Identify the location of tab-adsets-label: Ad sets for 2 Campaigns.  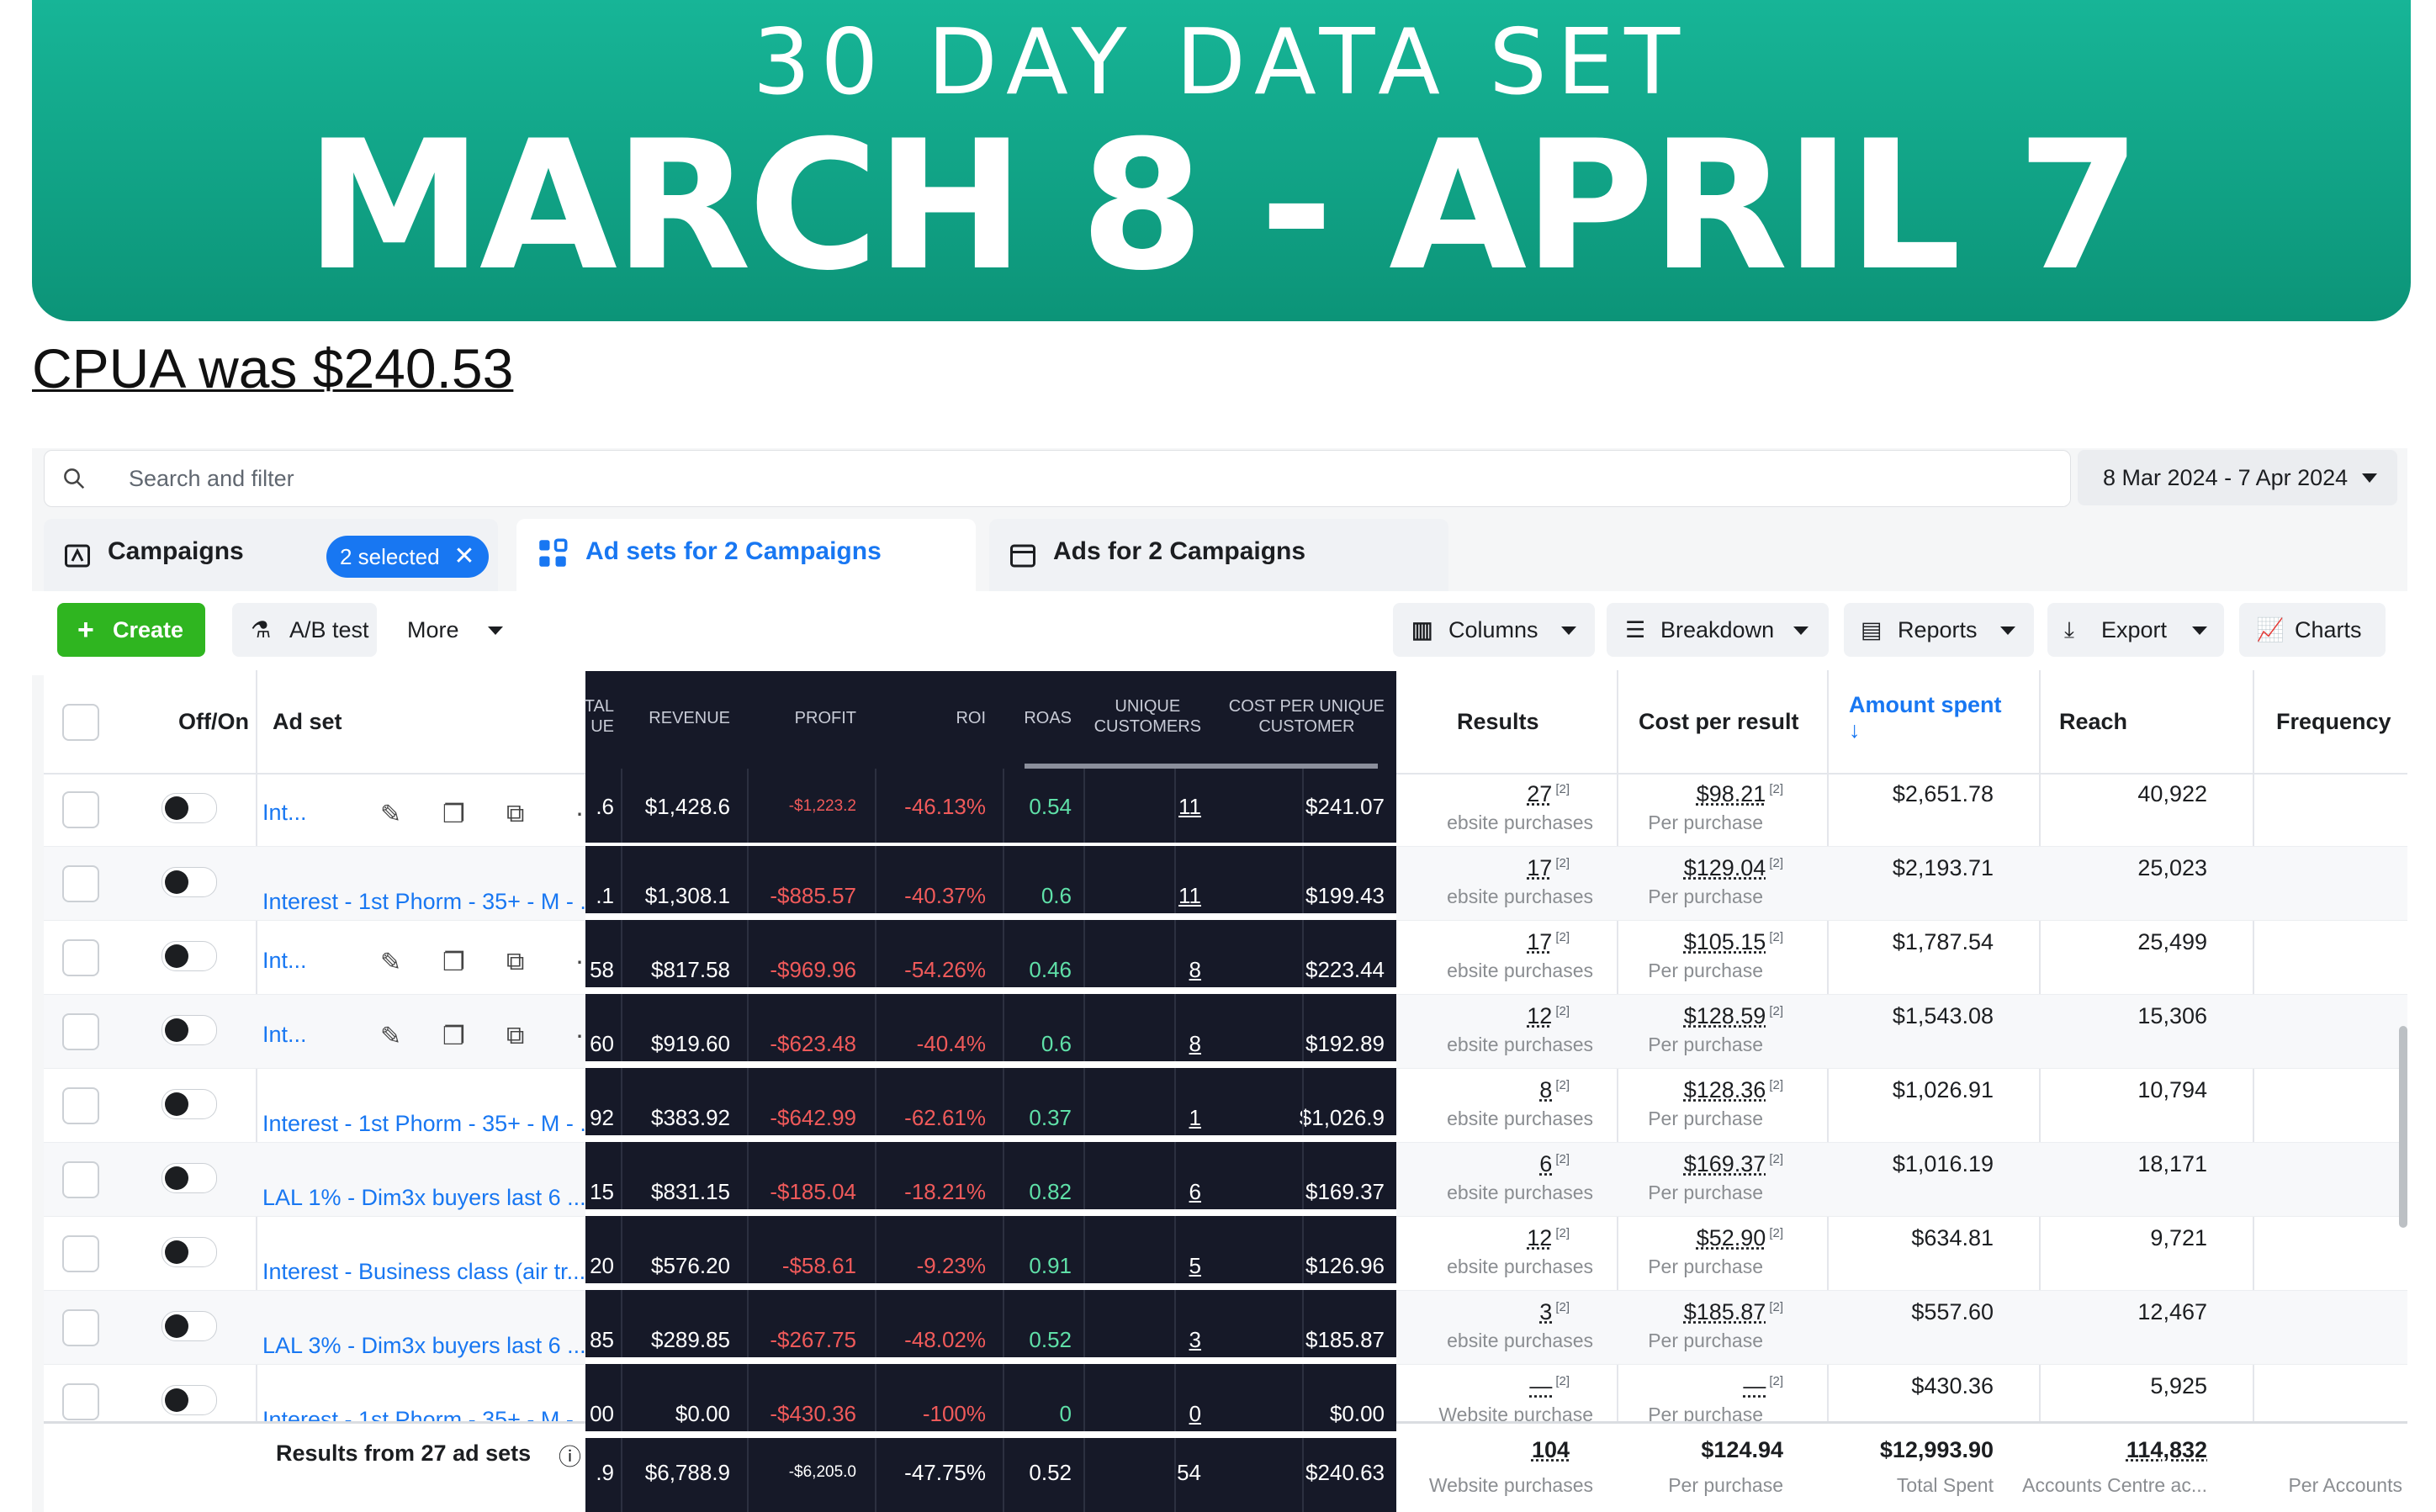
(734, 551).